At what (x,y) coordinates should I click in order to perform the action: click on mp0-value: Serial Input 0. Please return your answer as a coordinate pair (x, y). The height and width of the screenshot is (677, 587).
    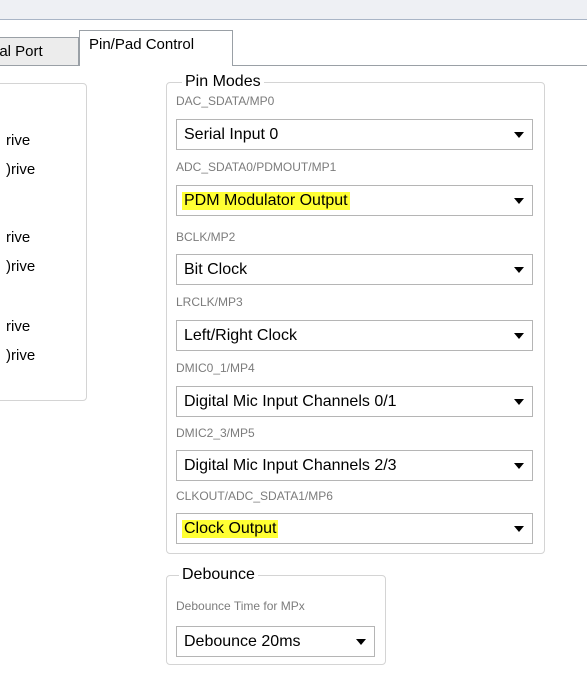
    Looking at the image, I should click on (231, 134).